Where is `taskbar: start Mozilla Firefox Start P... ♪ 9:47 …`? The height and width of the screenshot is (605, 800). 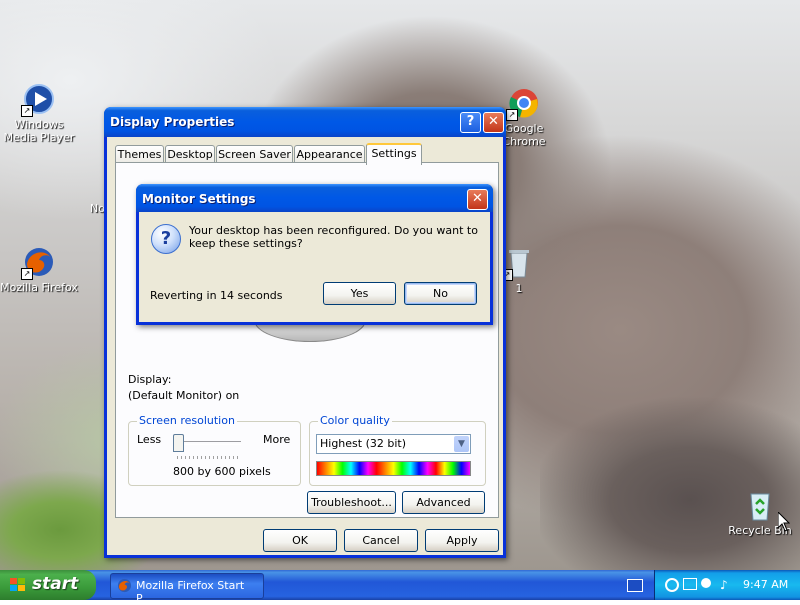 taskbar: start Mozilla Firefox Start P... ♪ 9:47 … is located at coordinates (400, 587).